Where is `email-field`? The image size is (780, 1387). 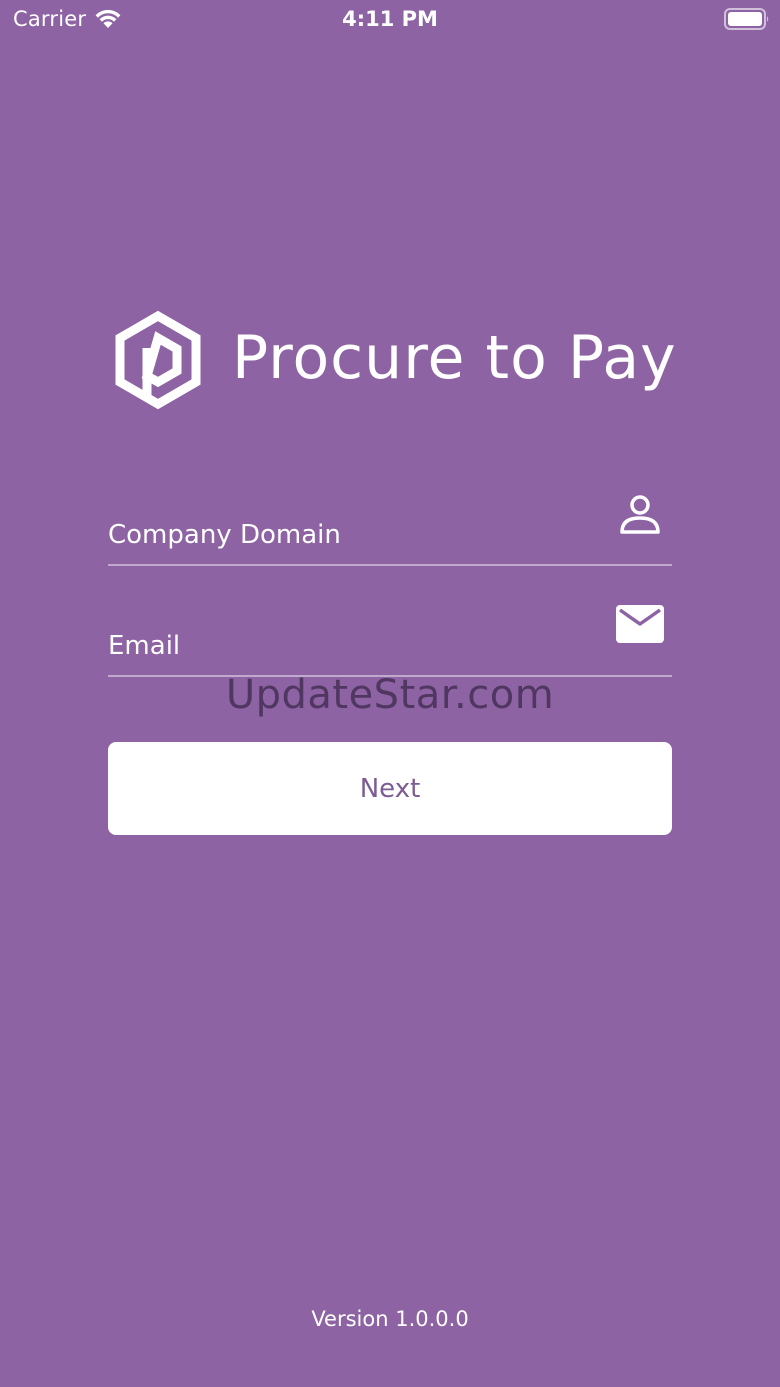 email-field is located at coordinates (390, 641).